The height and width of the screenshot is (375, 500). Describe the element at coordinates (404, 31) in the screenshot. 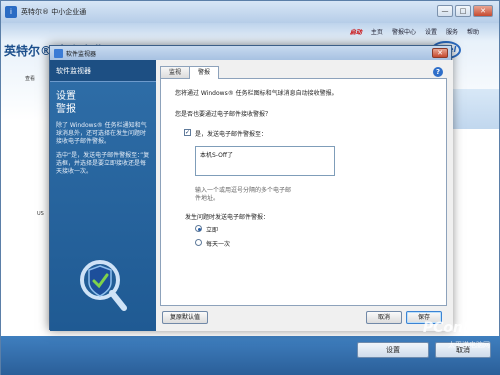

I see `menu-item-alert-center: 警报中心` at that location.